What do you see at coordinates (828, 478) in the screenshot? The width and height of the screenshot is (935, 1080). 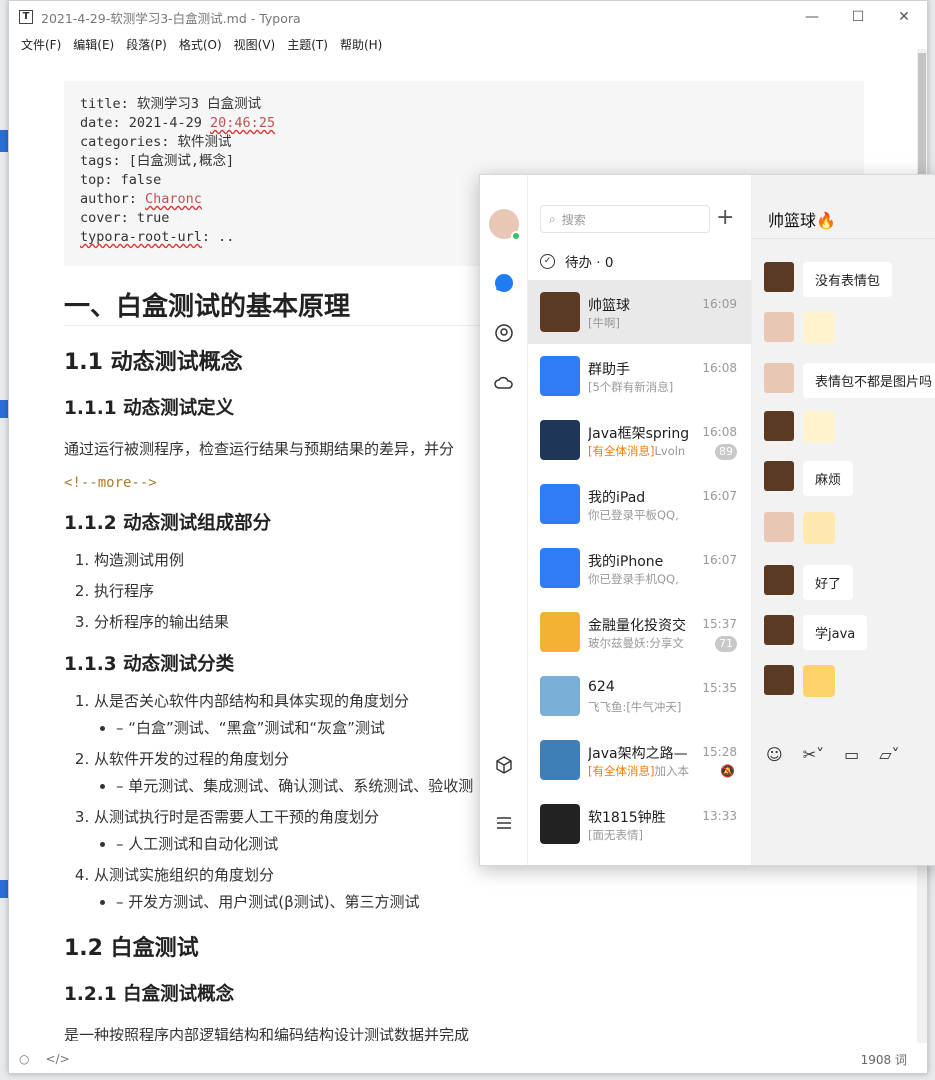 I see `message-bubble: 麻烦` at bounding box center [828, 478].